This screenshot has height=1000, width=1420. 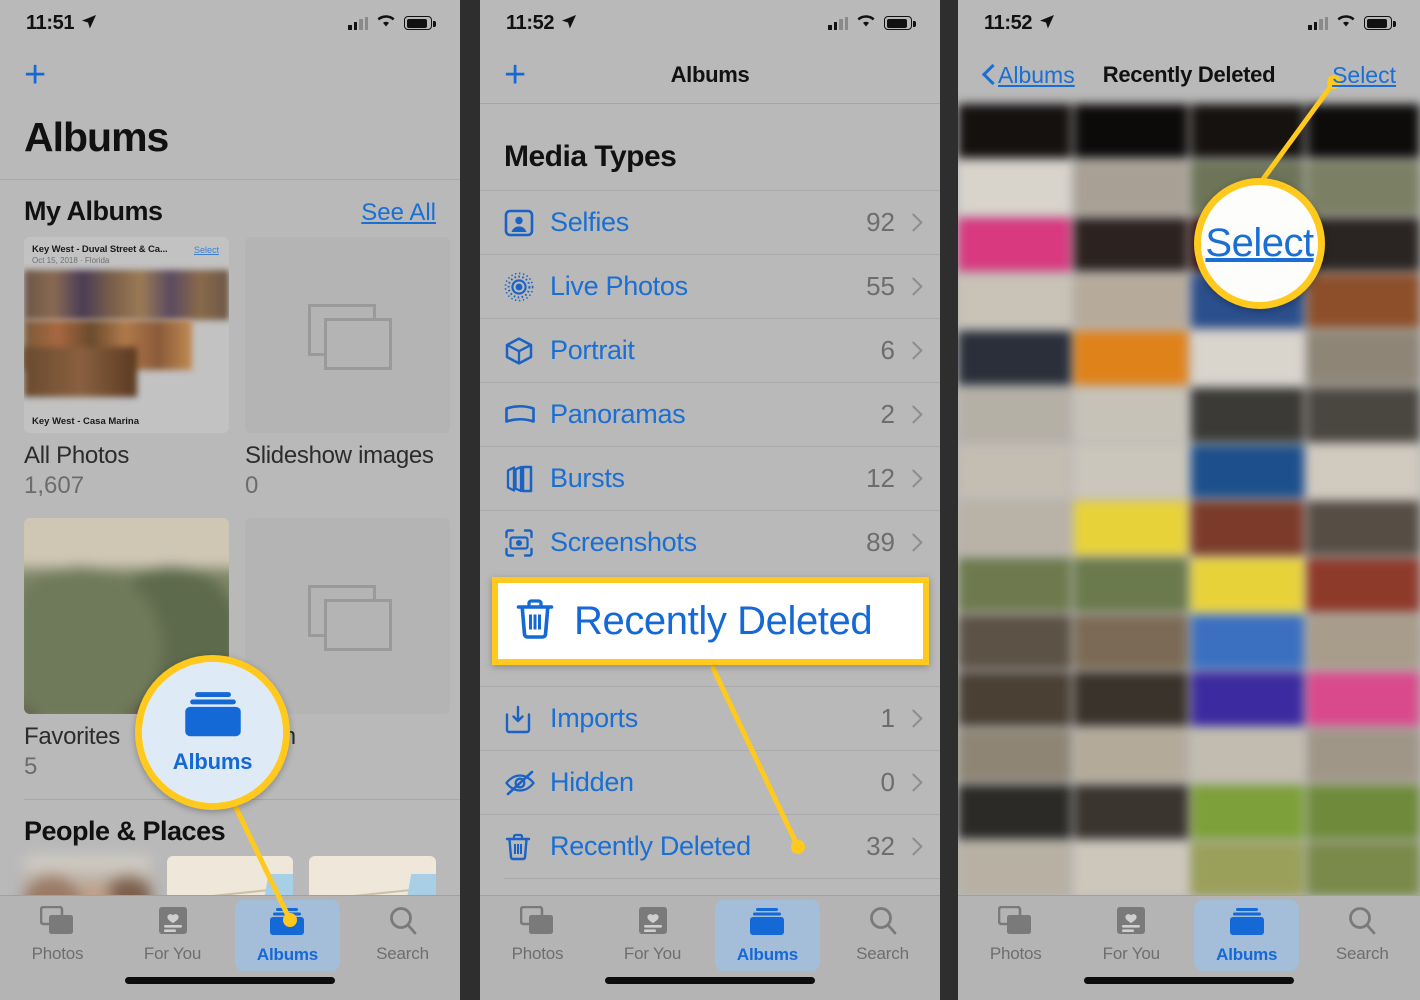 I want to click on home-indicator, so click(x=1189, y=980).